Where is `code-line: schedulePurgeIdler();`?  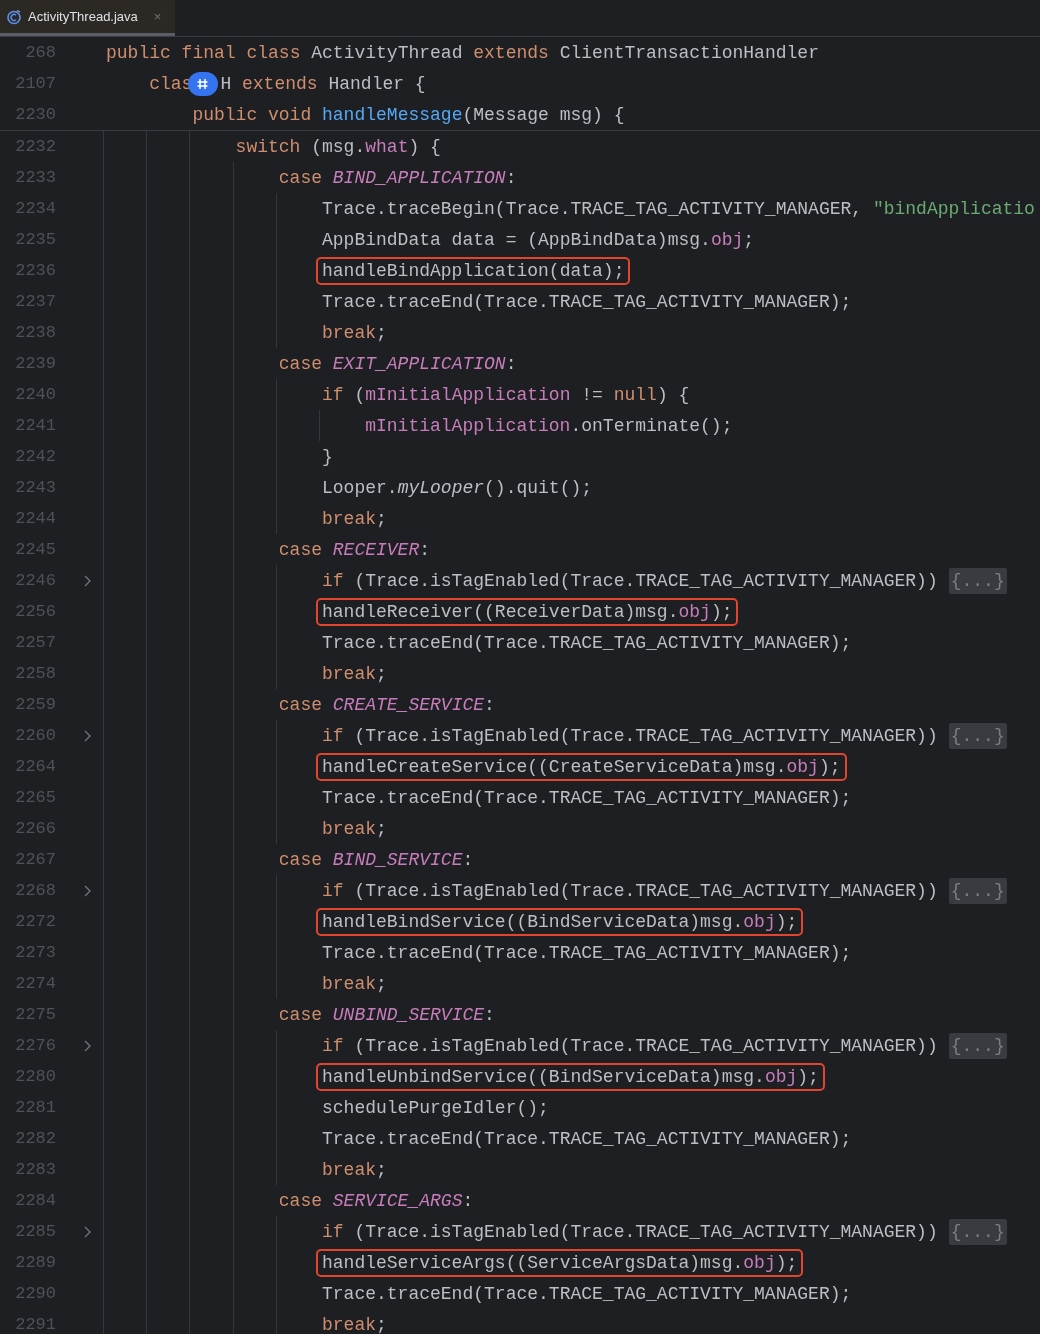
code-line: schedulePurgeIdler(); is located at coordinates (435, 1108).